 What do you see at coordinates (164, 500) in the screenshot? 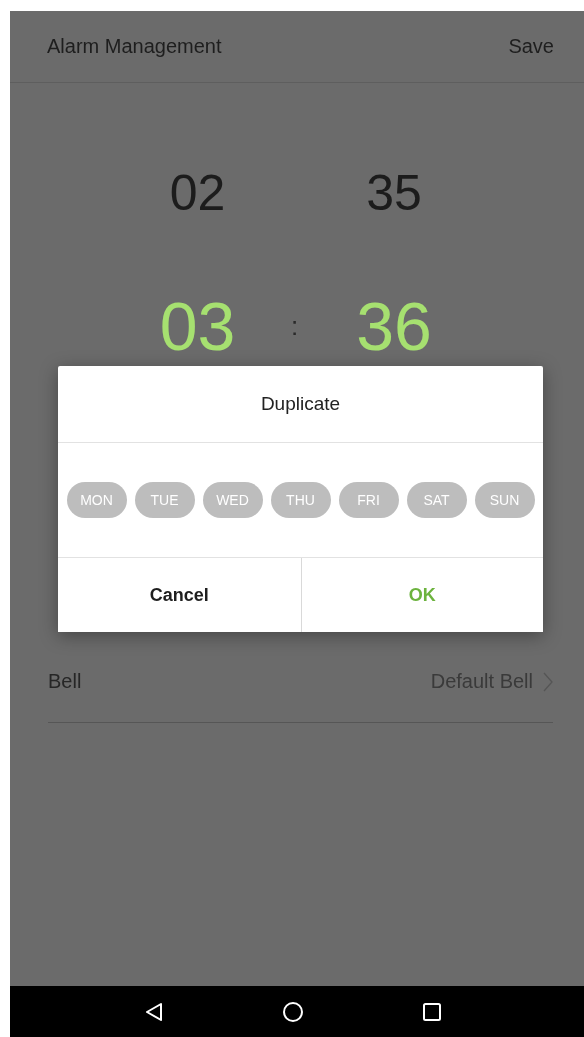
I see `day-toggle: TUE` at bounding box center [164, 500].